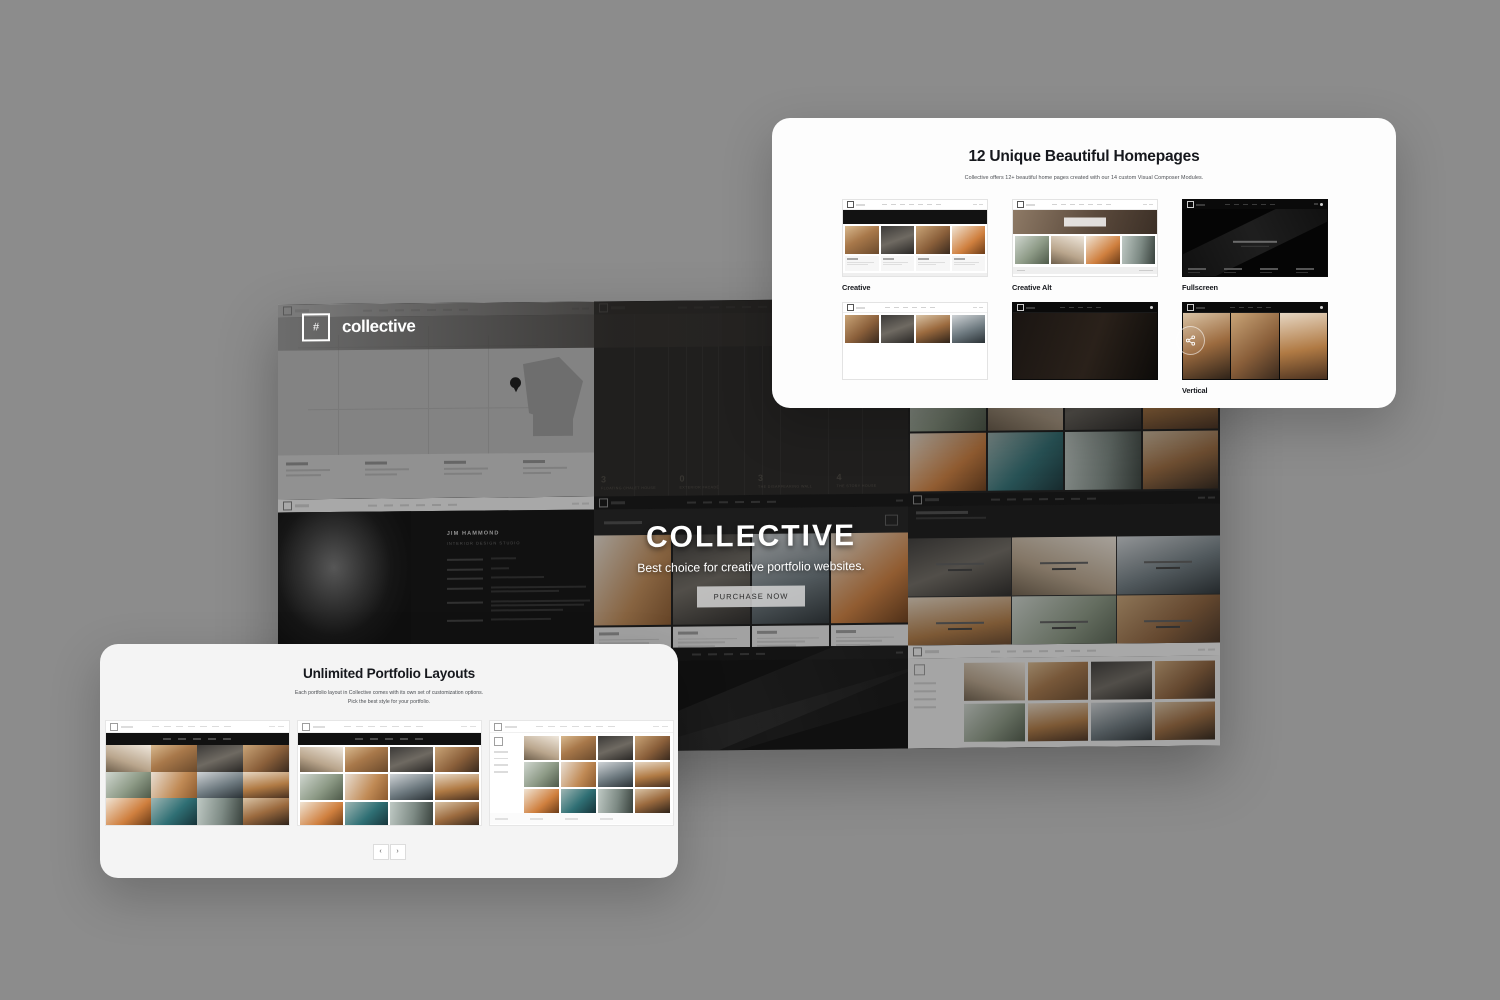 This screenshot has width=1500, height=1000. What do you see at coordinates (1195, 390) in the screenshot?
I see `homepage-label: Vertical` at bounding box center [1195, 390].